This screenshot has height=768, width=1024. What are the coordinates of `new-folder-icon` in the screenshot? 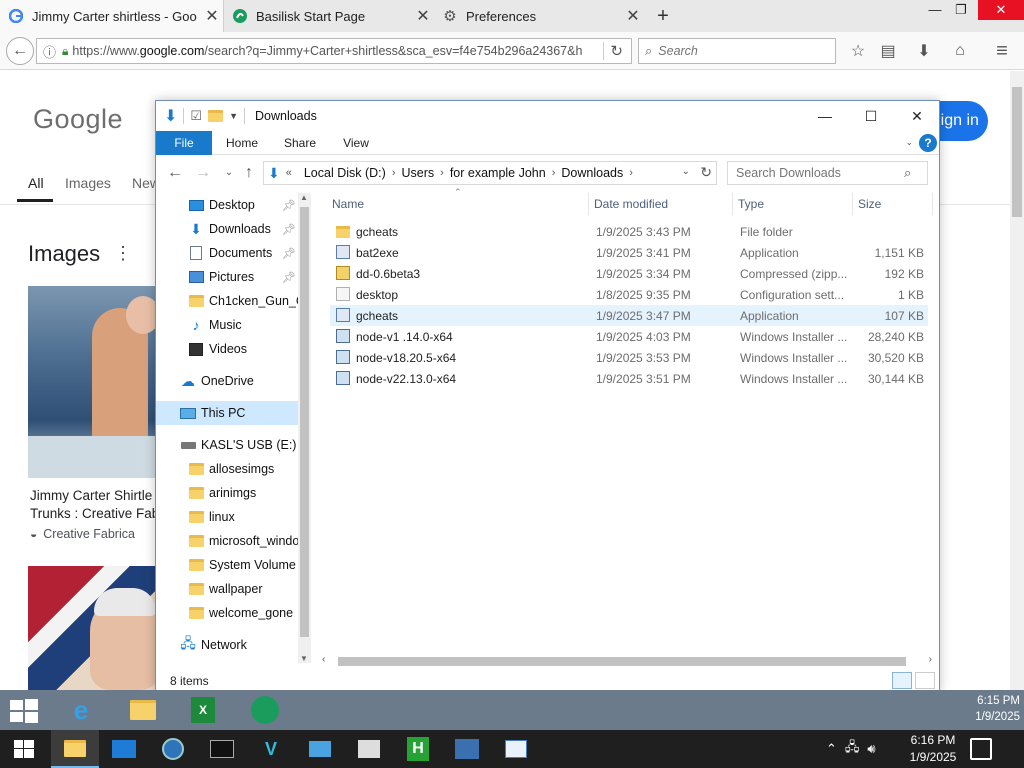 It's located at (216, 116).